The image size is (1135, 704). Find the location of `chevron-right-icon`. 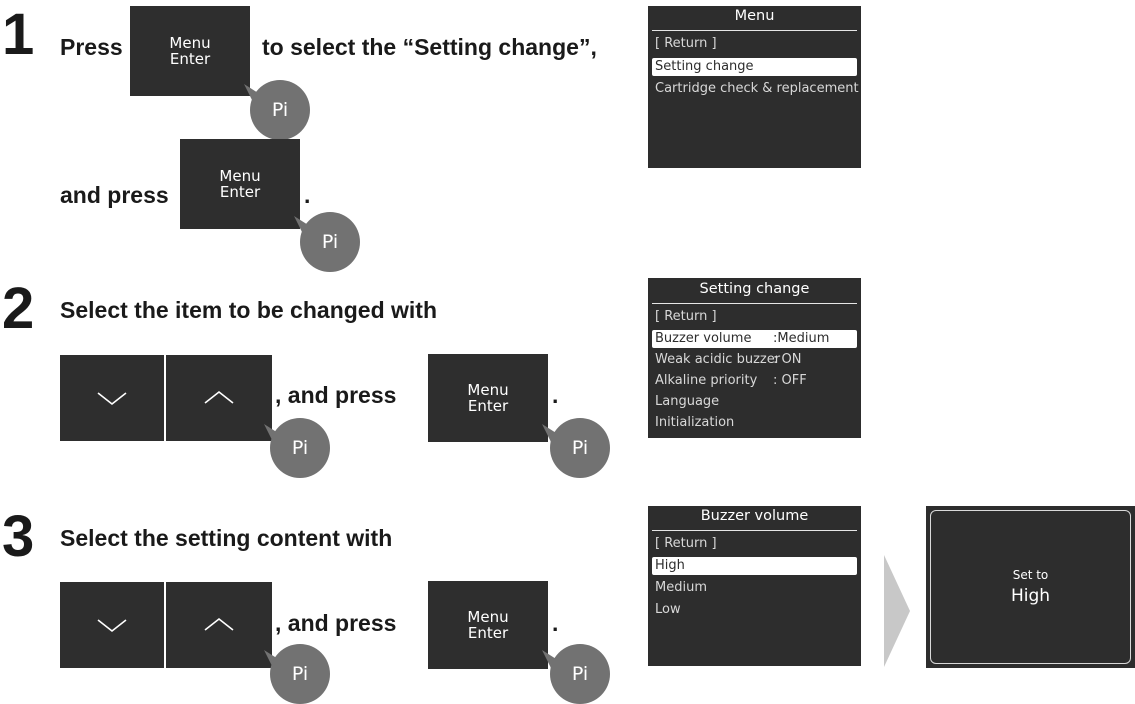

chevron-right-icon is located at coordinates (897, 611).